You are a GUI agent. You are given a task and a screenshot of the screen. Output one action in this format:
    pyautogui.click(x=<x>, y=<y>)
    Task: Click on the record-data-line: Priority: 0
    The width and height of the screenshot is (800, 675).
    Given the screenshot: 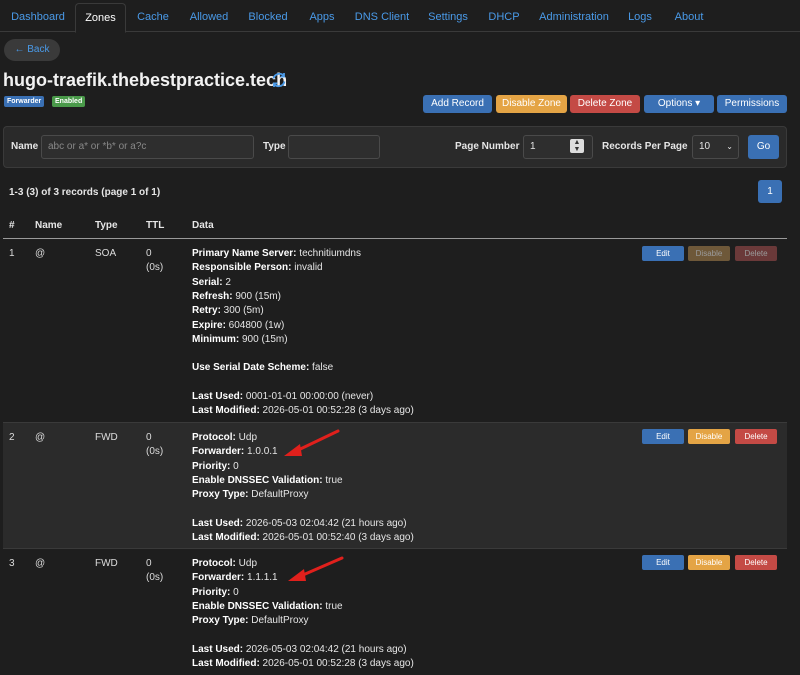 What is the action you would take?
    pyautogui.click(x=215, y=466)
    